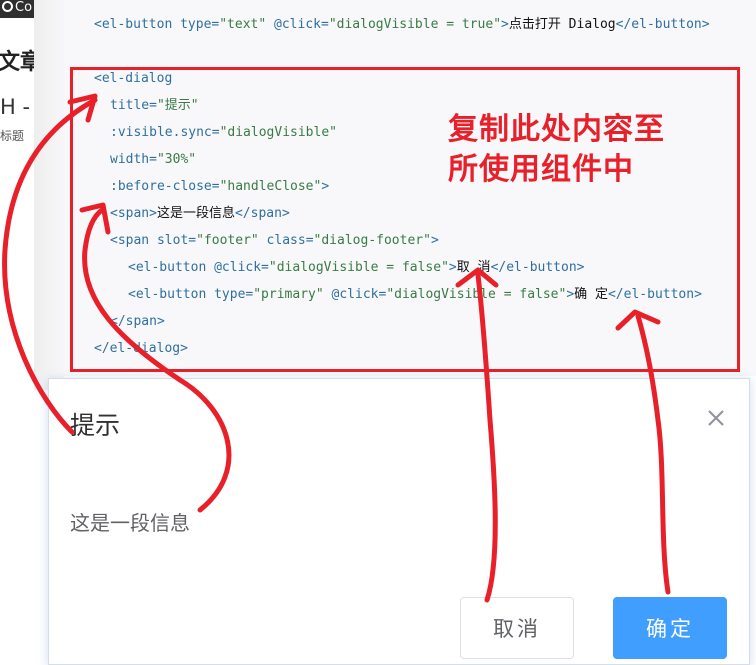 The width and height of the screenshot is (756, 665). What do you see at coordinates (17, 62) in the screenshot?
I see `article-title: 文章` at bounding box center [17, 62].